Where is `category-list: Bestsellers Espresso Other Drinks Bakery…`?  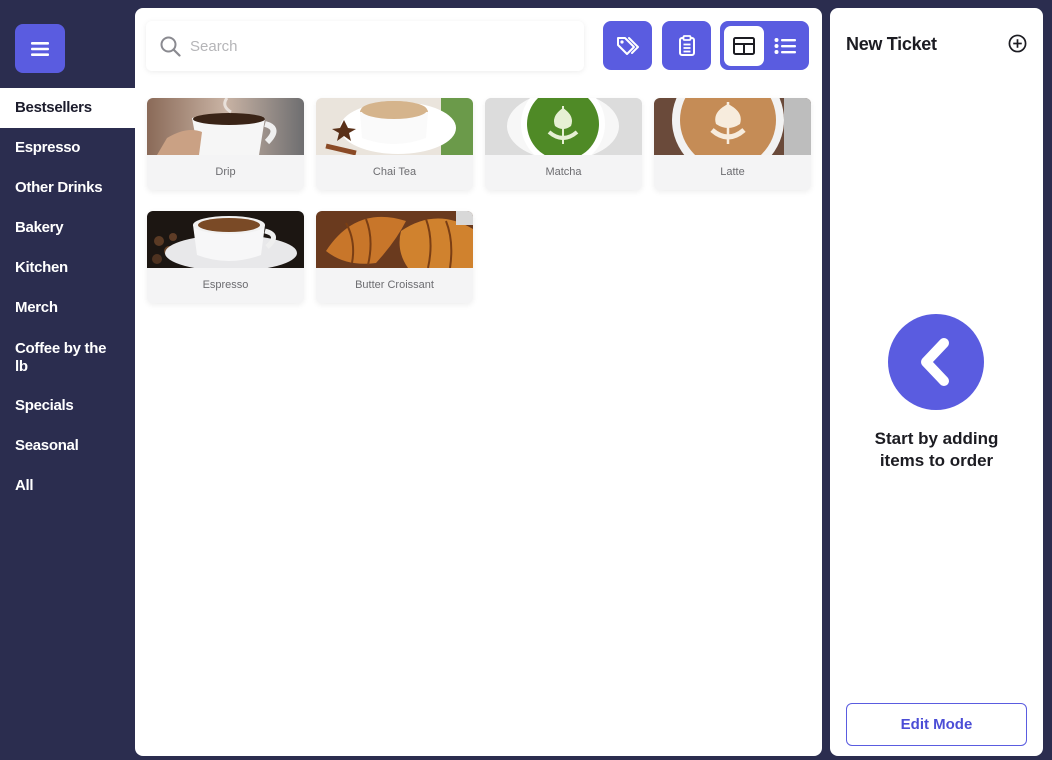 category-list: Bestsellers Espresso Other Drinks Bakery… is located at coordinates (67, 297).